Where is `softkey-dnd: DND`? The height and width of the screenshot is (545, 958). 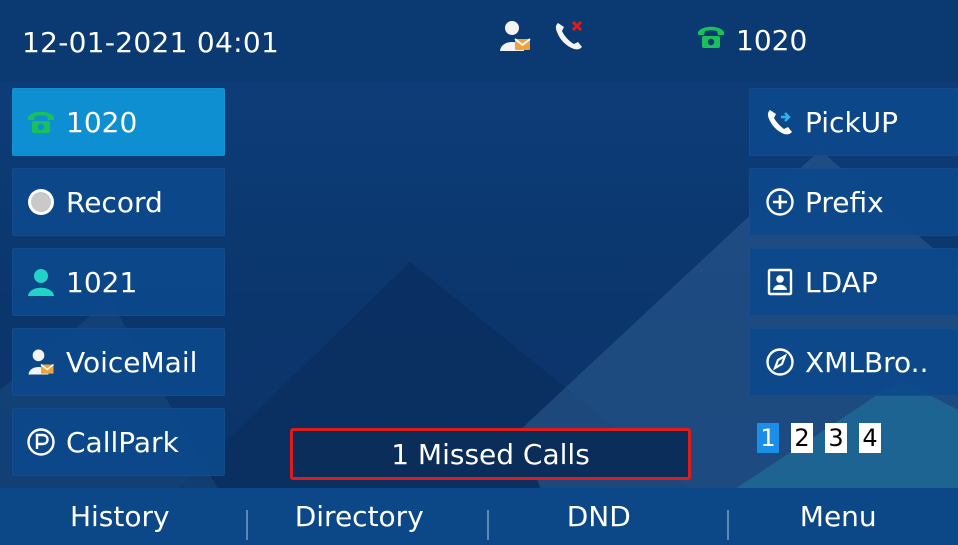 softkey-dnd: DND is located at coordinates (599, 516).